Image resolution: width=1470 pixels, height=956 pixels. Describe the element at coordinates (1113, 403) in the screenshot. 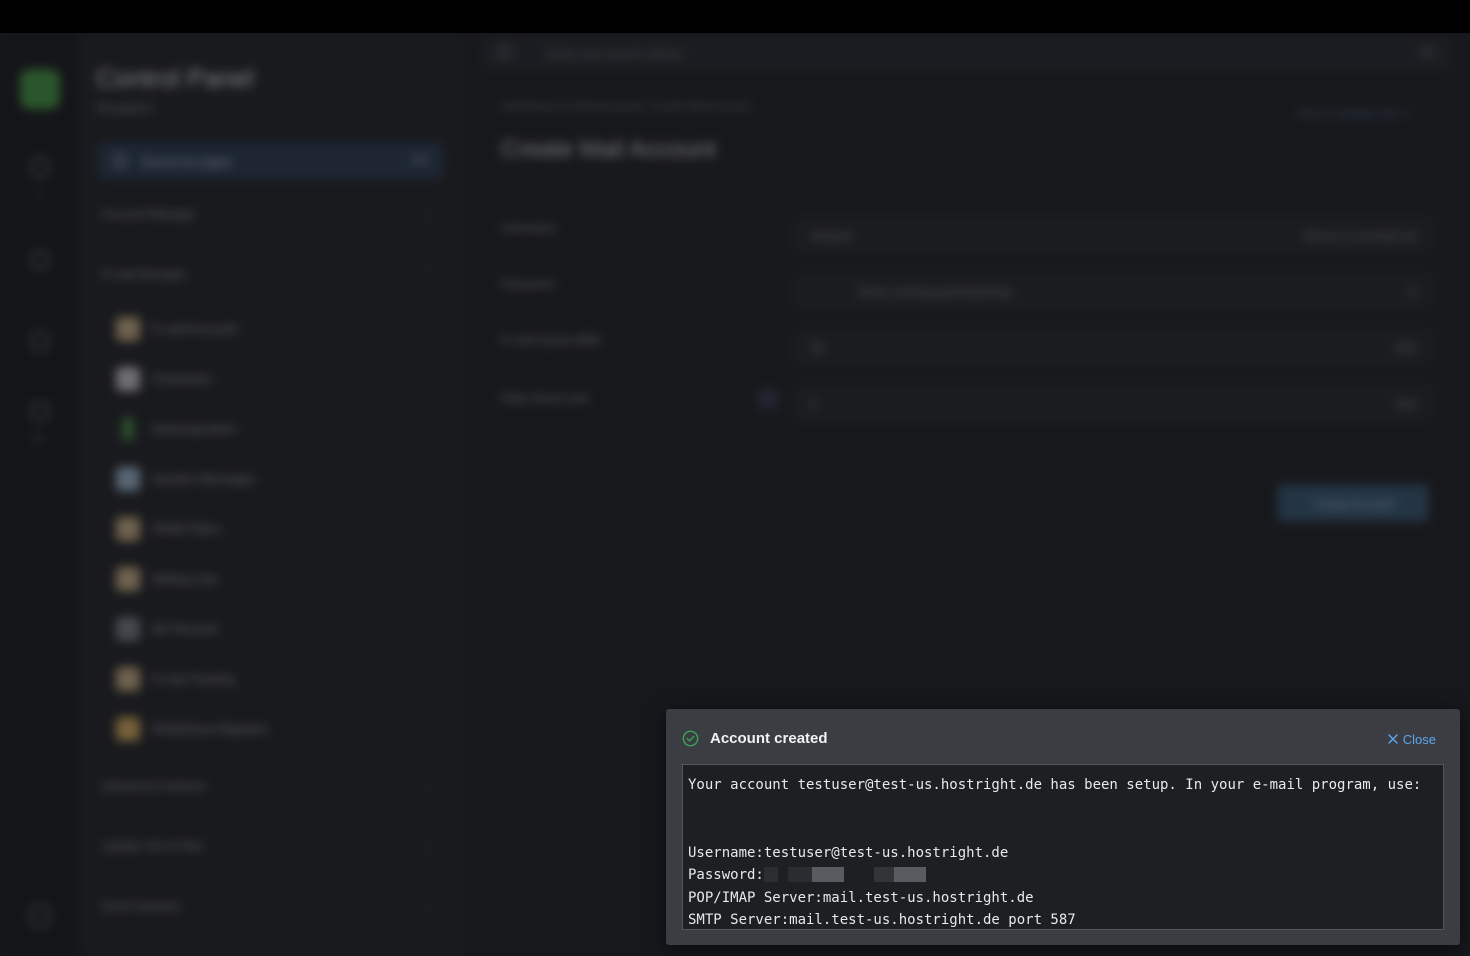

I see `send-limit-field: 0 Max` at that location.